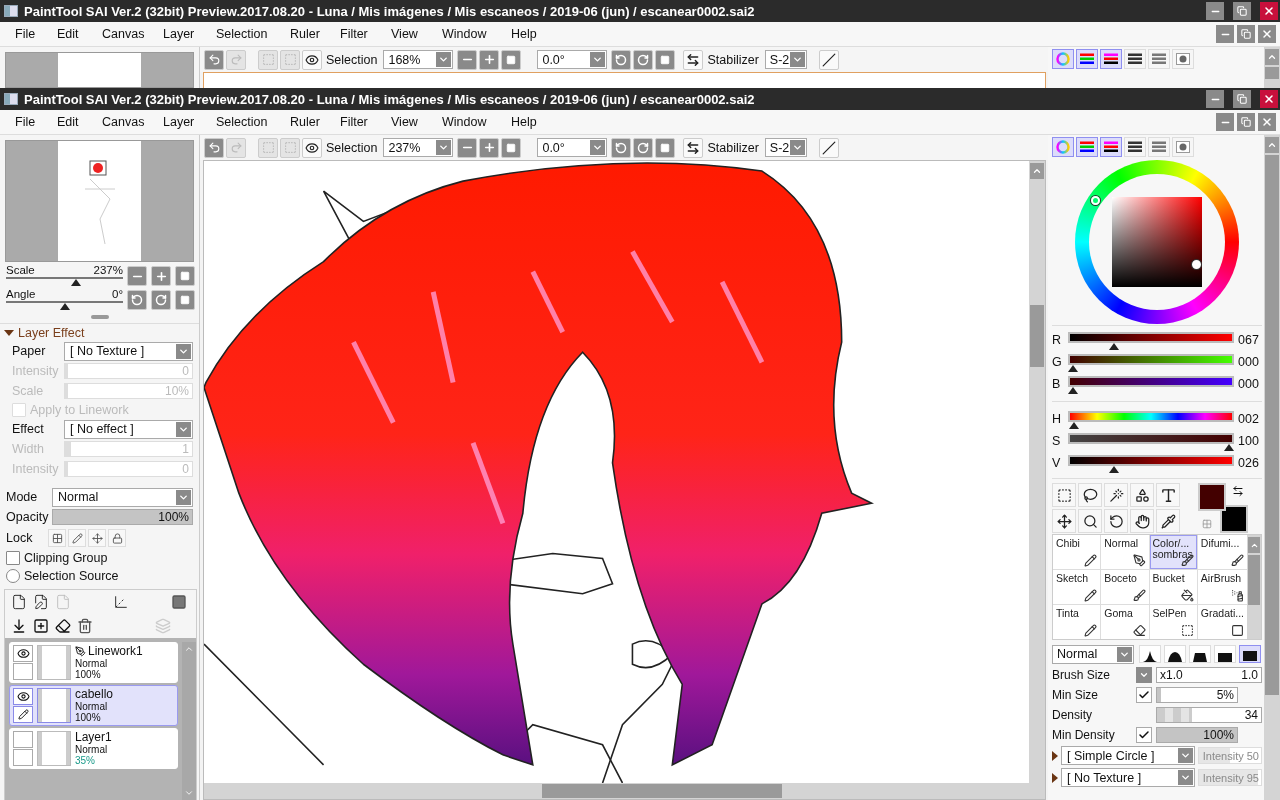 Image resolution: width=1280 pixels, height=800 pixels. I want to click on value-slider: 5%, so click(1197, 694).